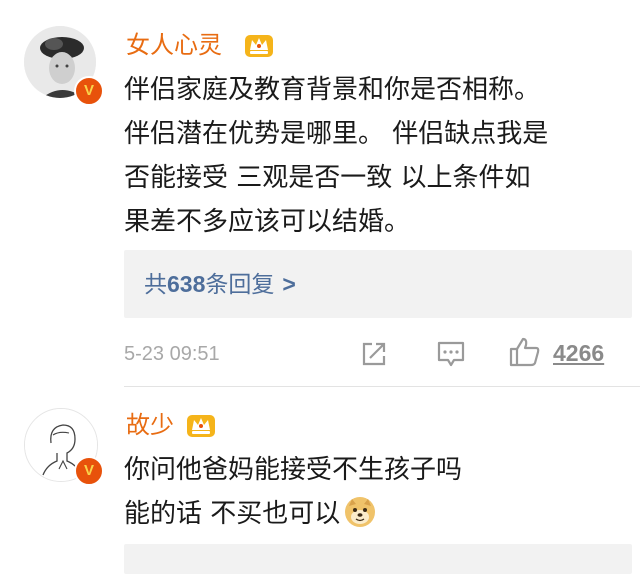 The width and height of the screenshot is (640, 574). I want to click on comment-text-line: 能的话 不买也可以, so click(250, 514).